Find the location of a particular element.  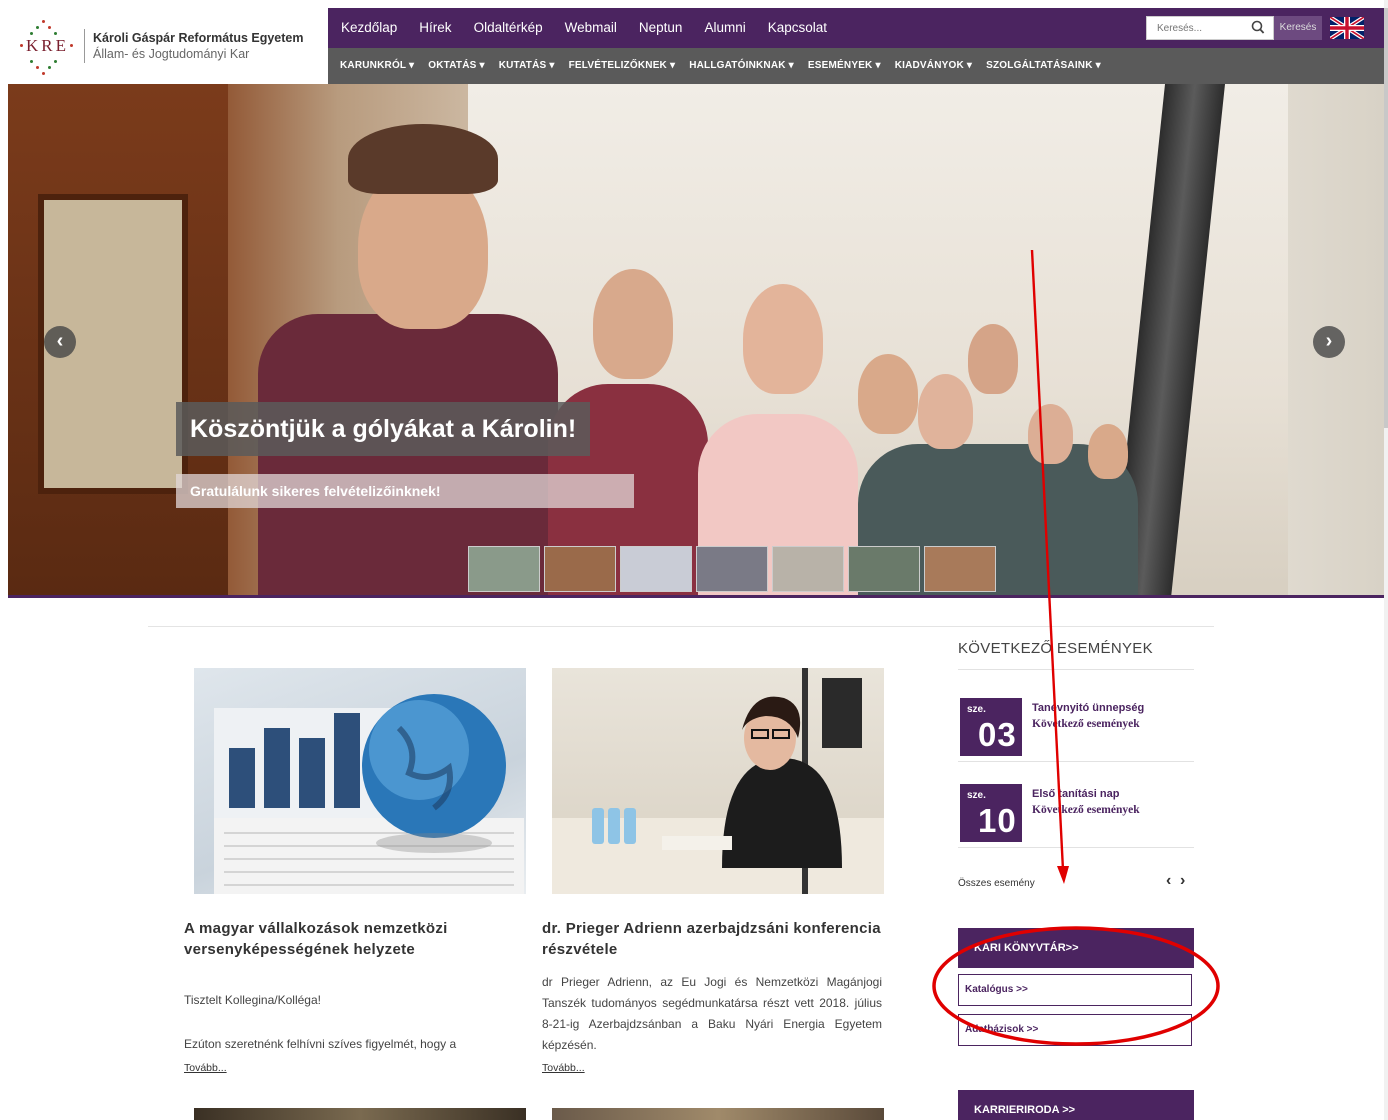

event-date-box: sze. 03 is located at coordinates (991, 727).